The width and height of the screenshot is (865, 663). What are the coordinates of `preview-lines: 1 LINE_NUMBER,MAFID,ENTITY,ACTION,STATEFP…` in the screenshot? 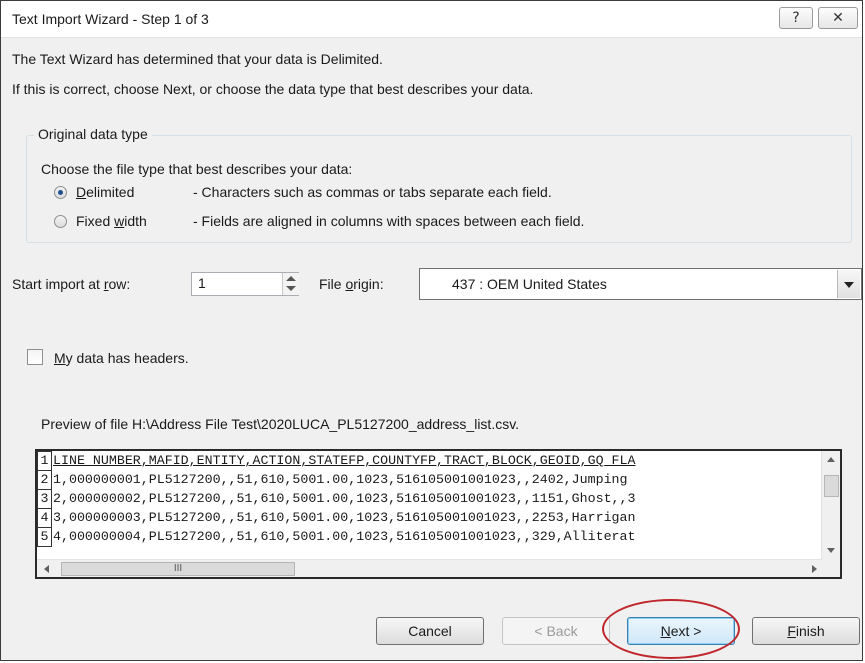 It's located at (430, 505).